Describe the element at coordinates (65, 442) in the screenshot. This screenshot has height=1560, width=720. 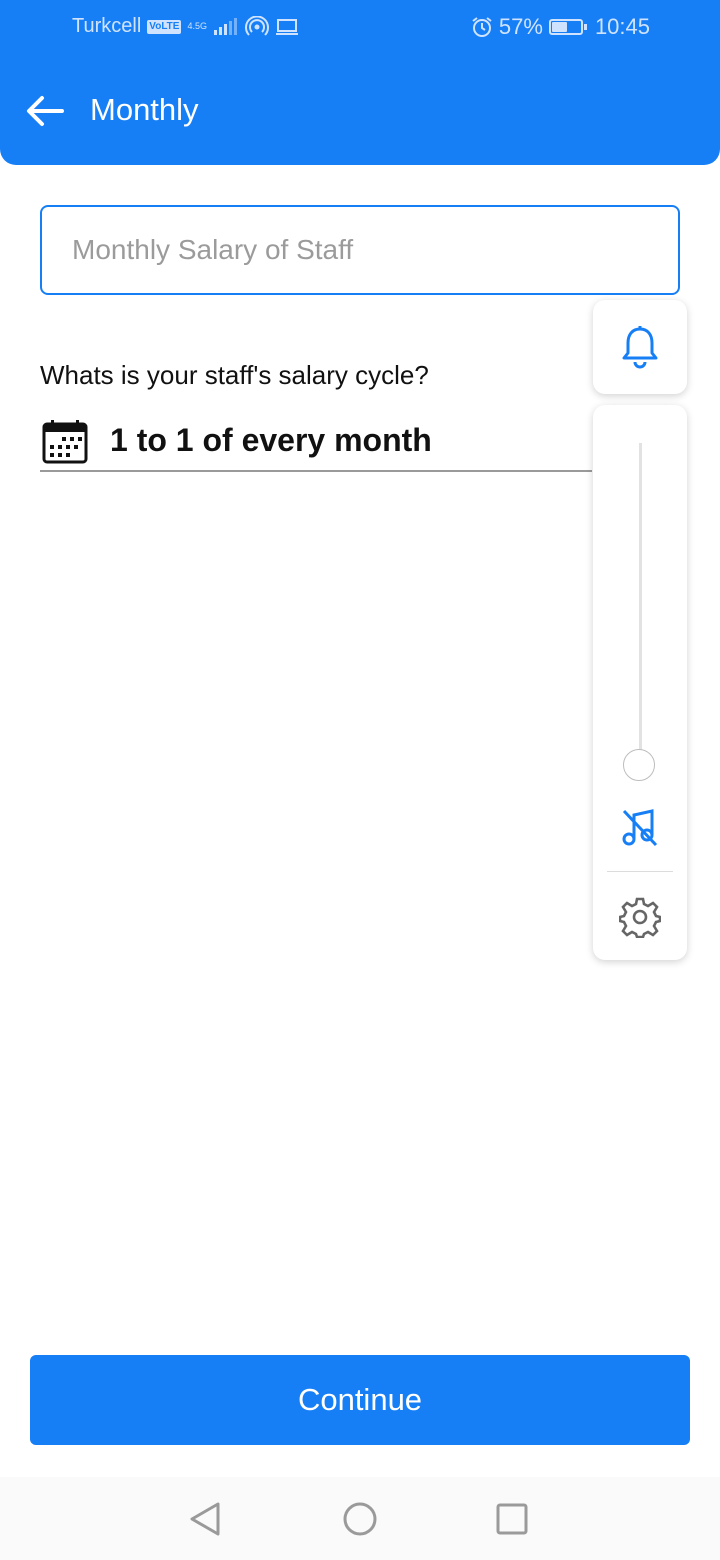
I see `calendar-icon` at that location.